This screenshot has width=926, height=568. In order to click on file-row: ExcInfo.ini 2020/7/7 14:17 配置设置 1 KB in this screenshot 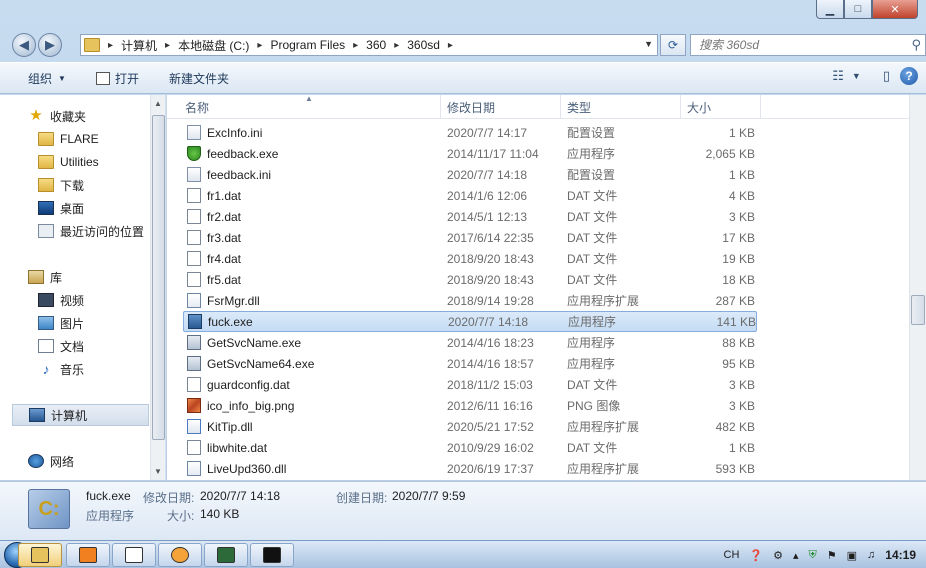, I will do `click(470, 132)`.